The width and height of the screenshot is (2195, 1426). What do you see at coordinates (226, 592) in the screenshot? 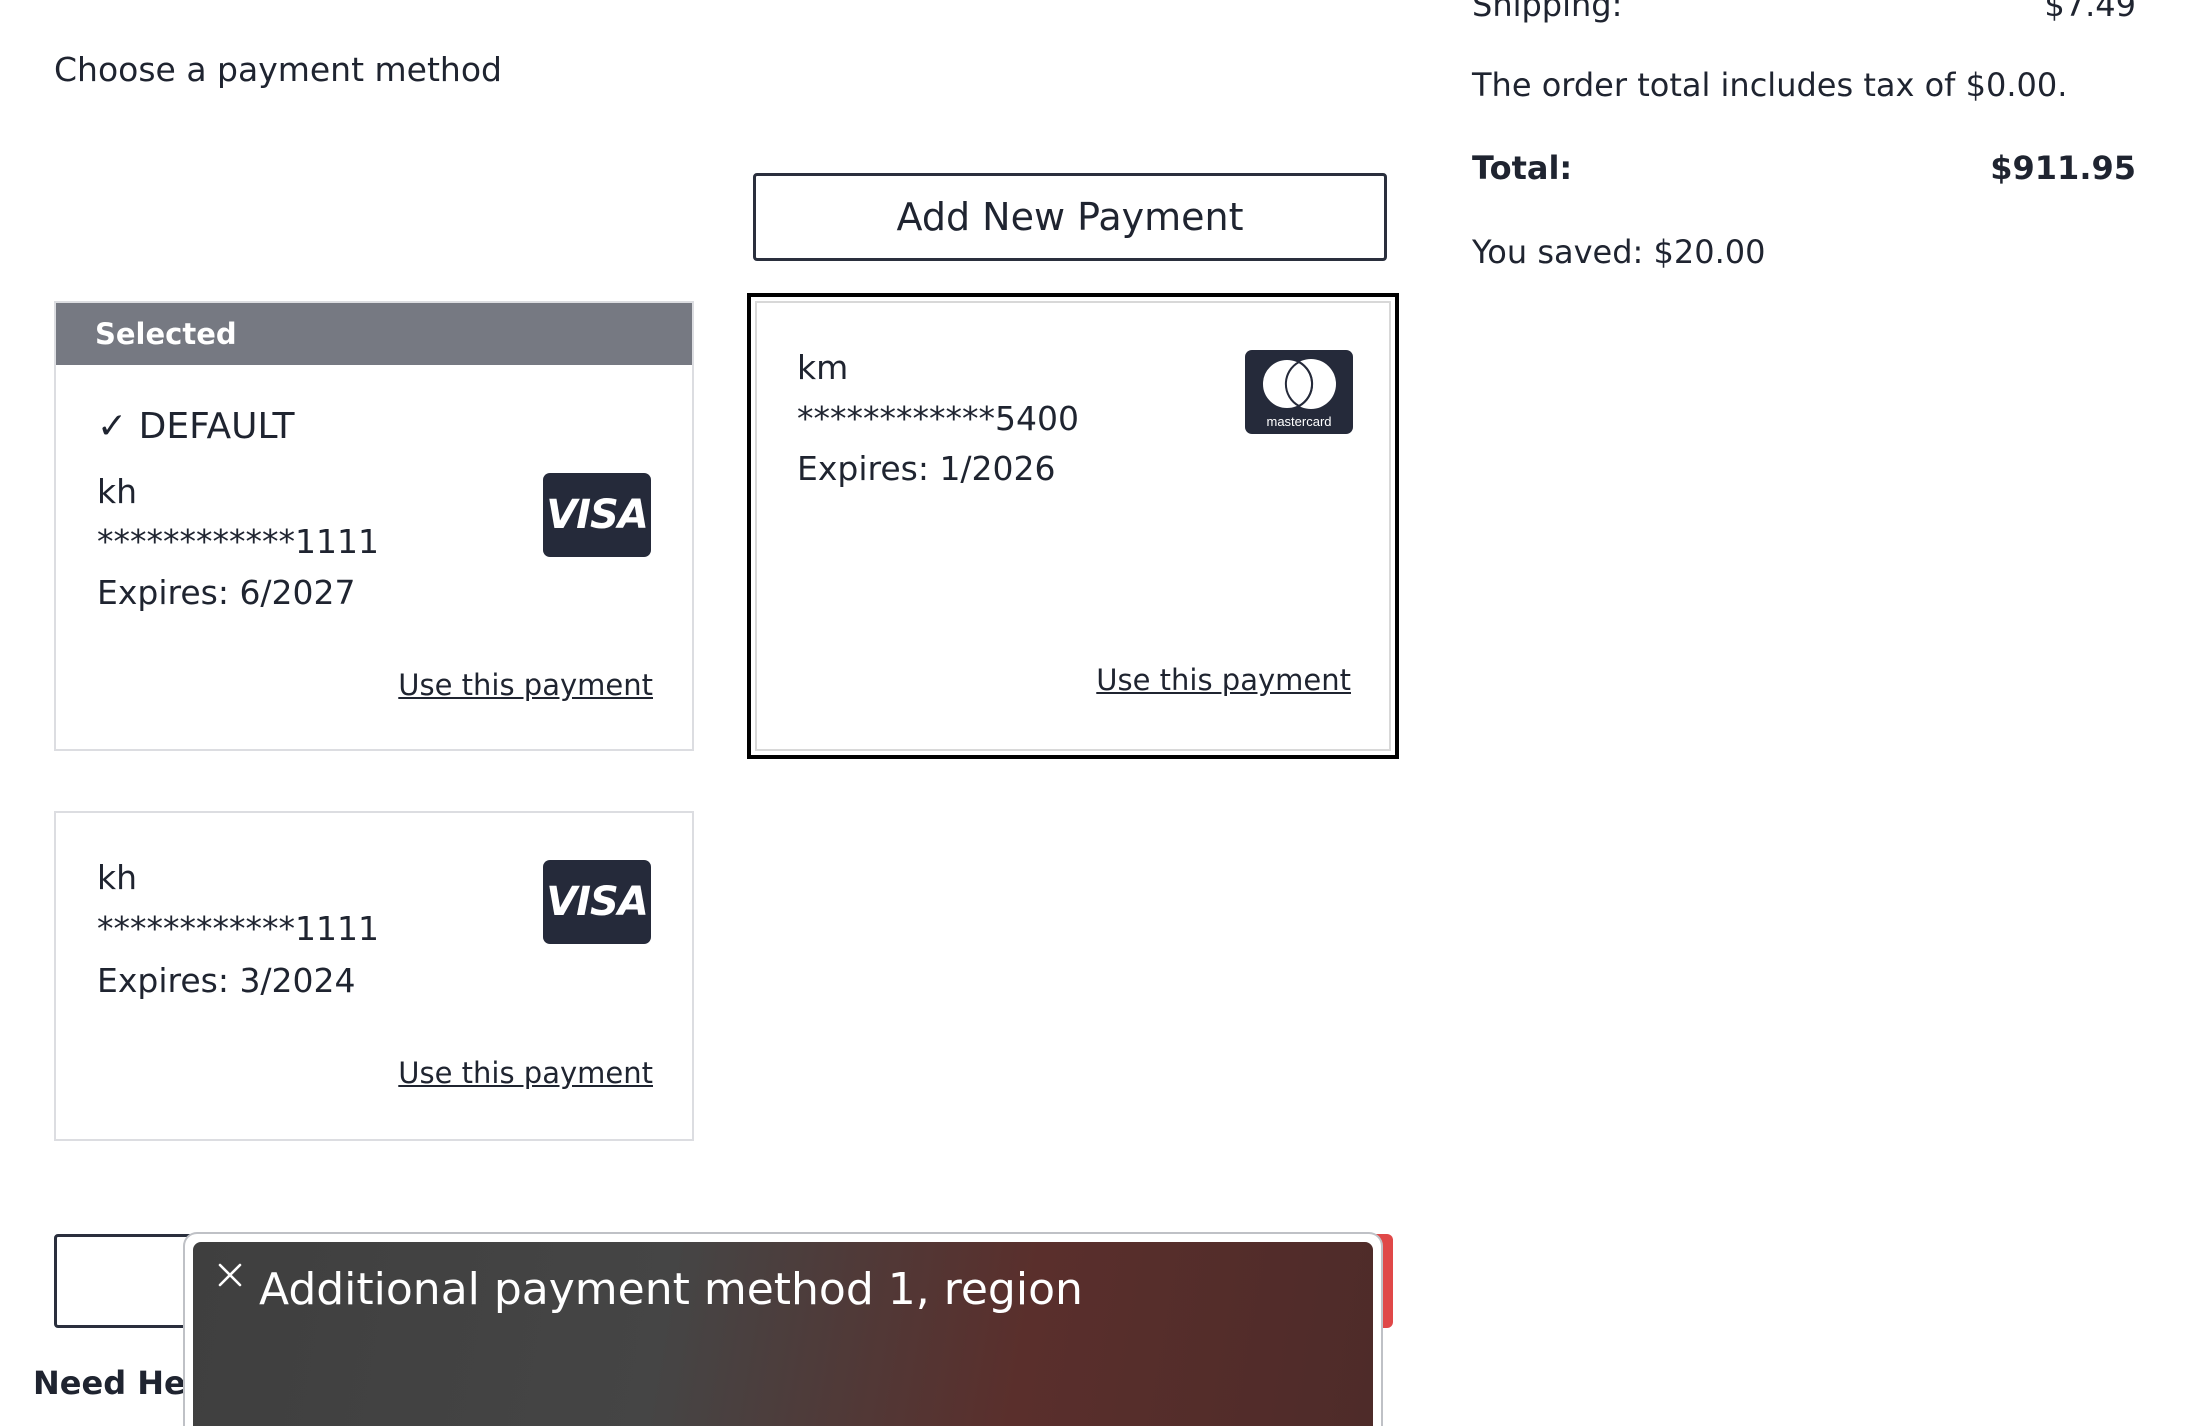
I see `card-expiry: Expires: 6/2027` at bounding box center [226, 592].